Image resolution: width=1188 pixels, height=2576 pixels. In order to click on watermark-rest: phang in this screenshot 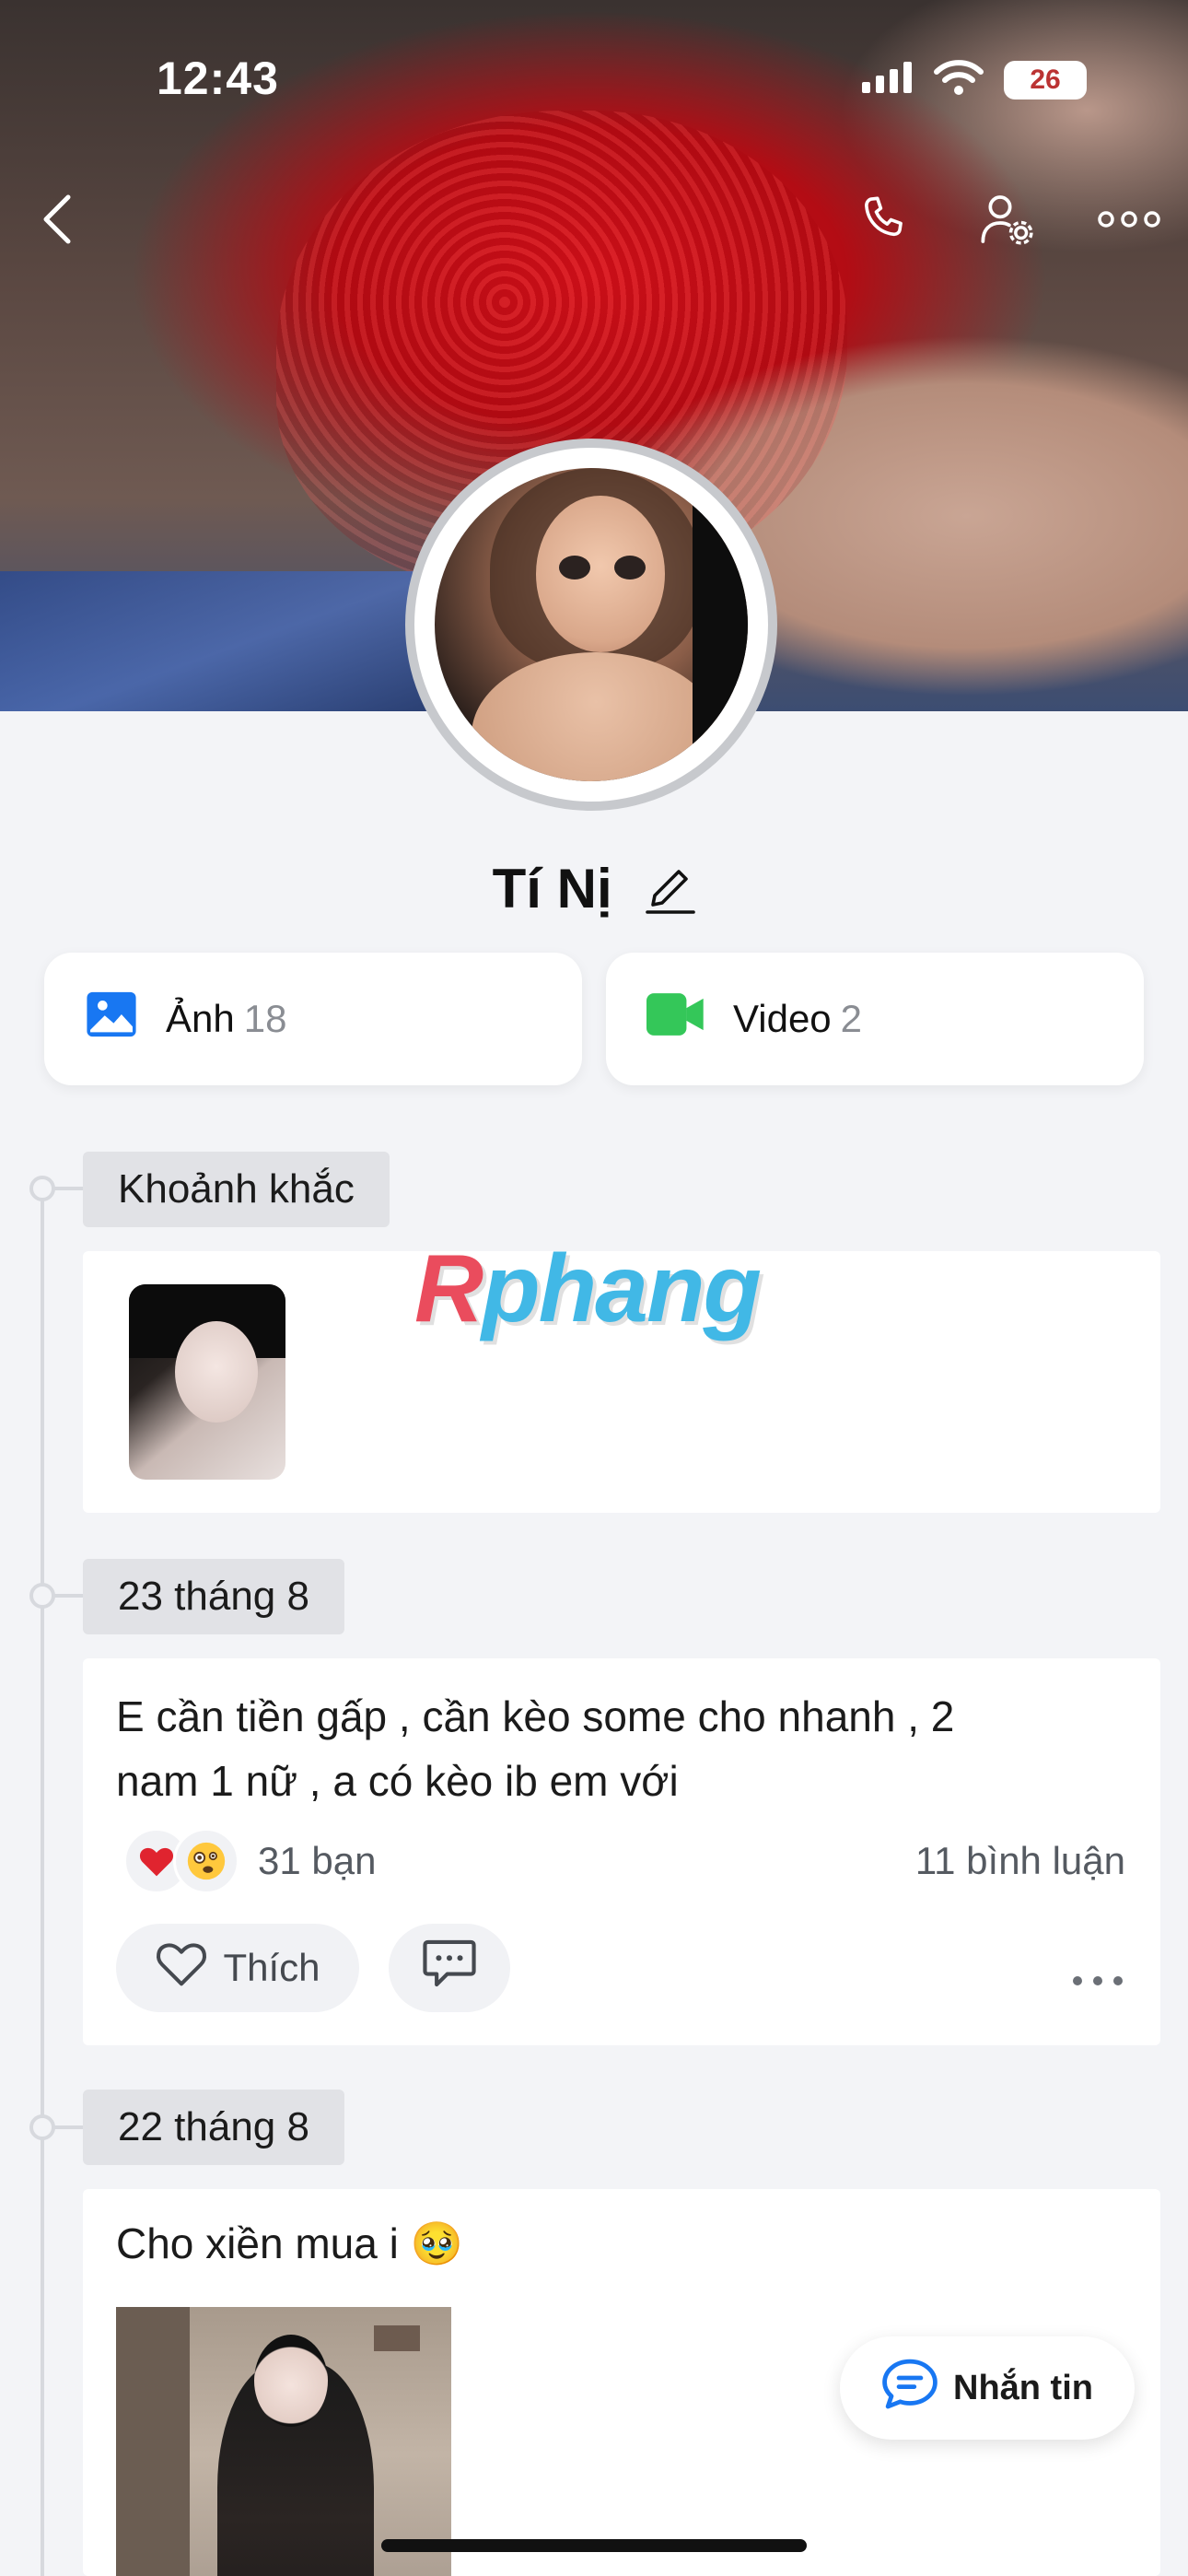, I will do `click(622, 1288)`.